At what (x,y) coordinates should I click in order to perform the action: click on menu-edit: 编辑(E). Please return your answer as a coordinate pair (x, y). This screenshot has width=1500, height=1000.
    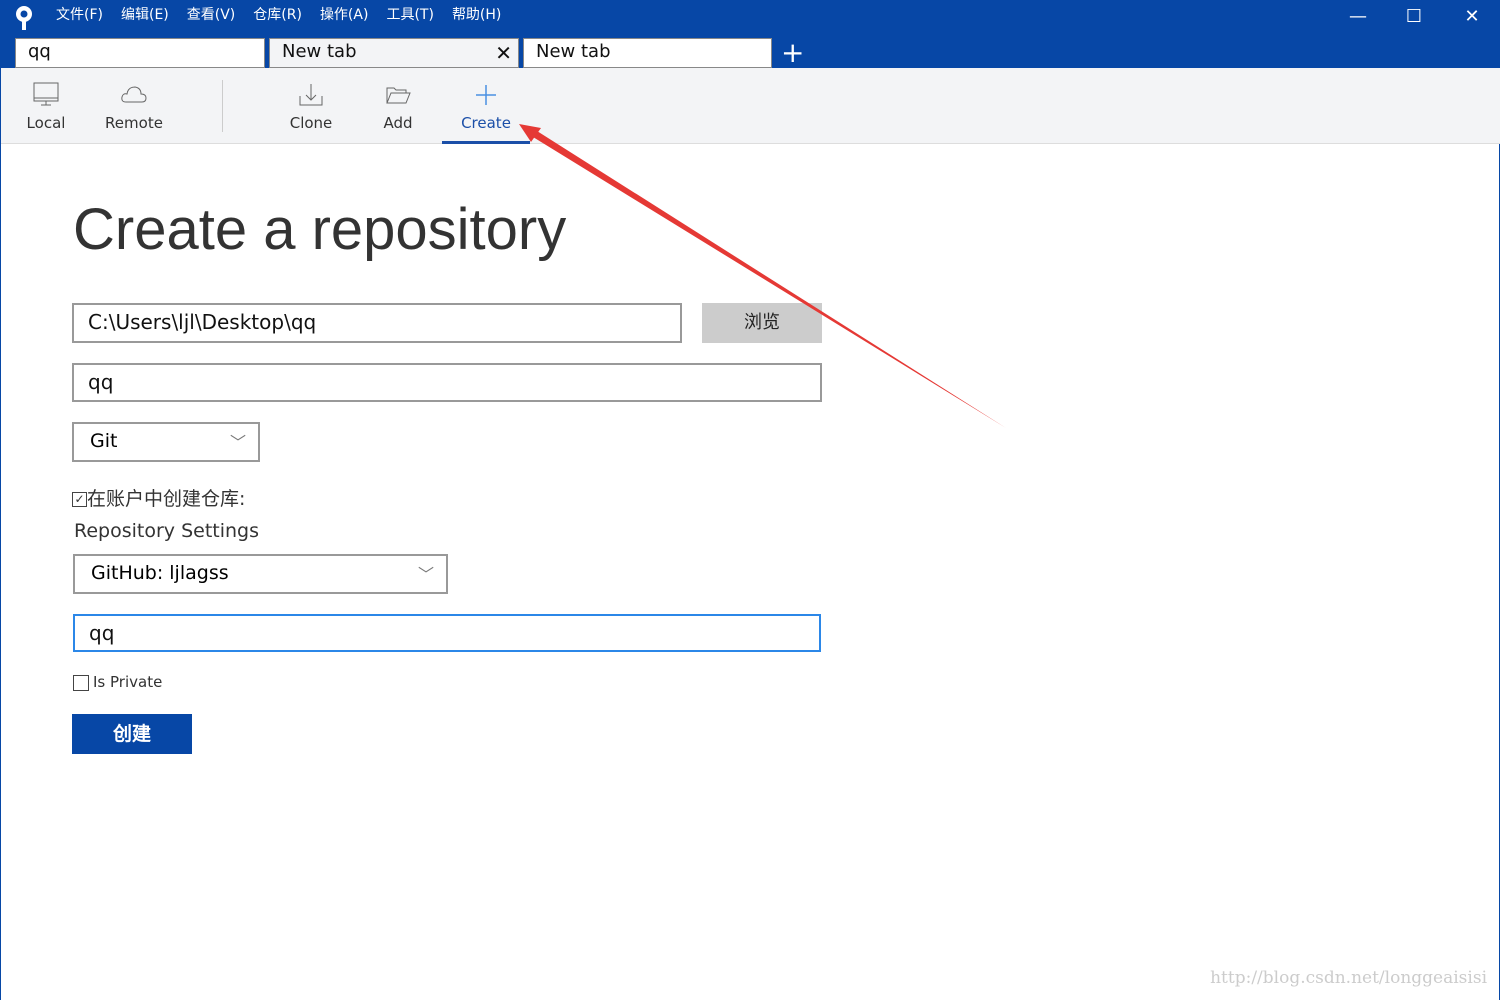
    Looking at the image, I should click on (145, 14).